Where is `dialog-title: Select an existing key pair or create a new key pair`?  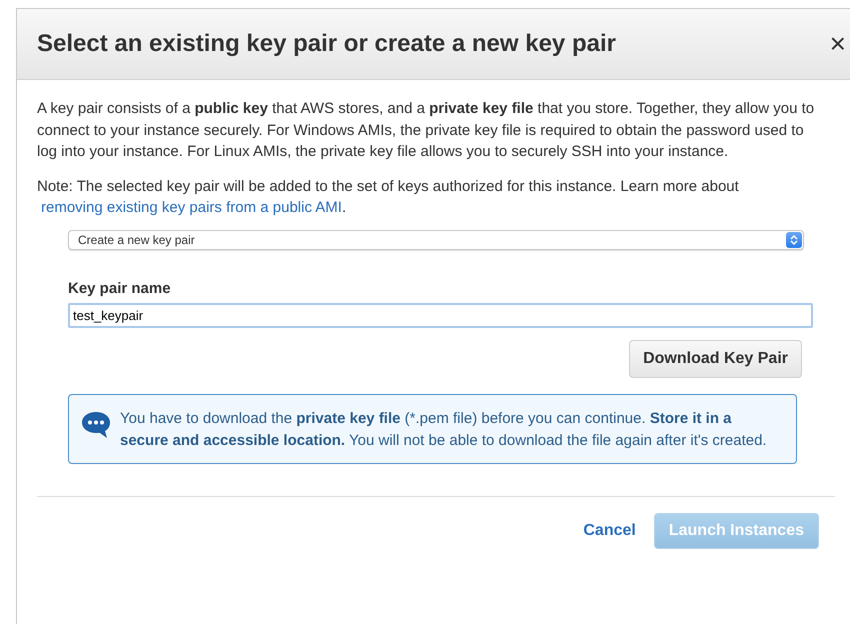 dialog-title: Select an existing key pair or create a new key pair is located at coordinates (326, 44).